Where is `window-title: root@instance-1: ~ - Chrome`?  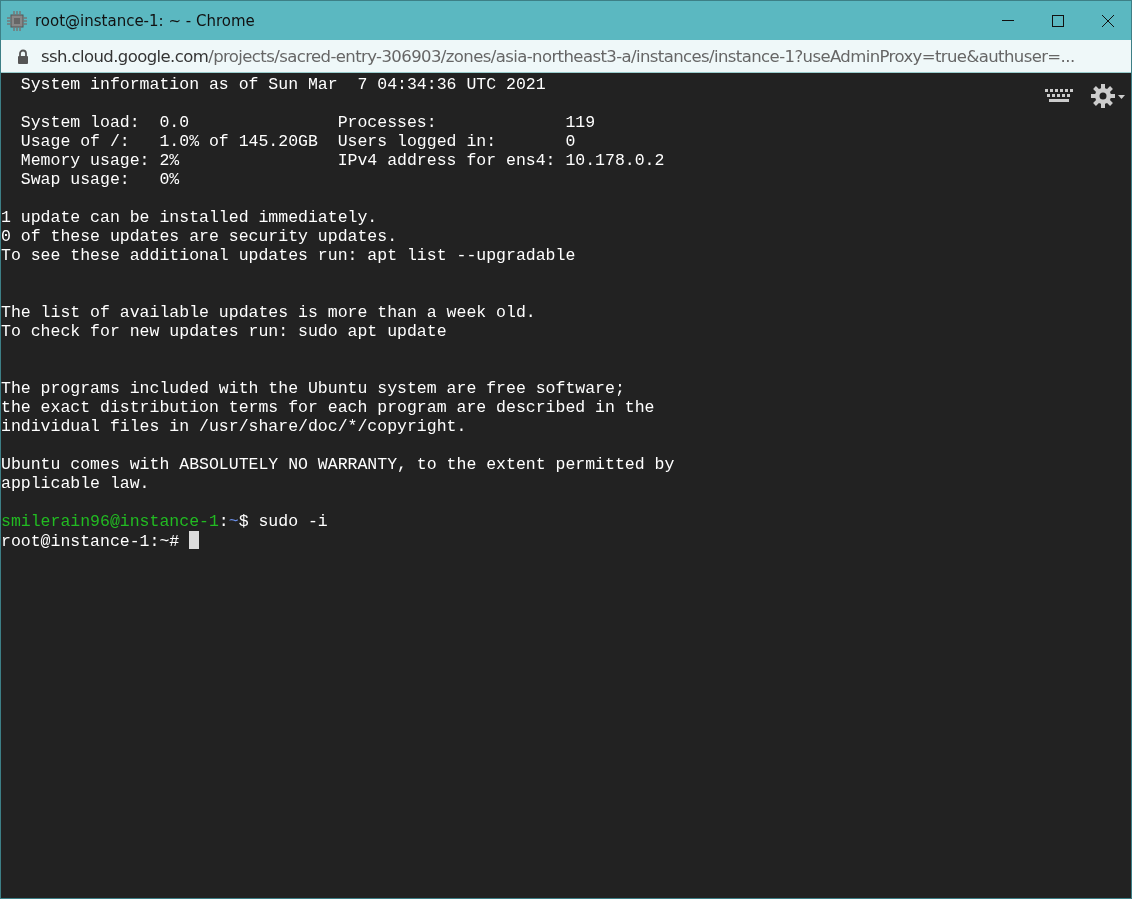 window-title: root@instance-1: ~ - Chrome is located at coordinates (145, 20).